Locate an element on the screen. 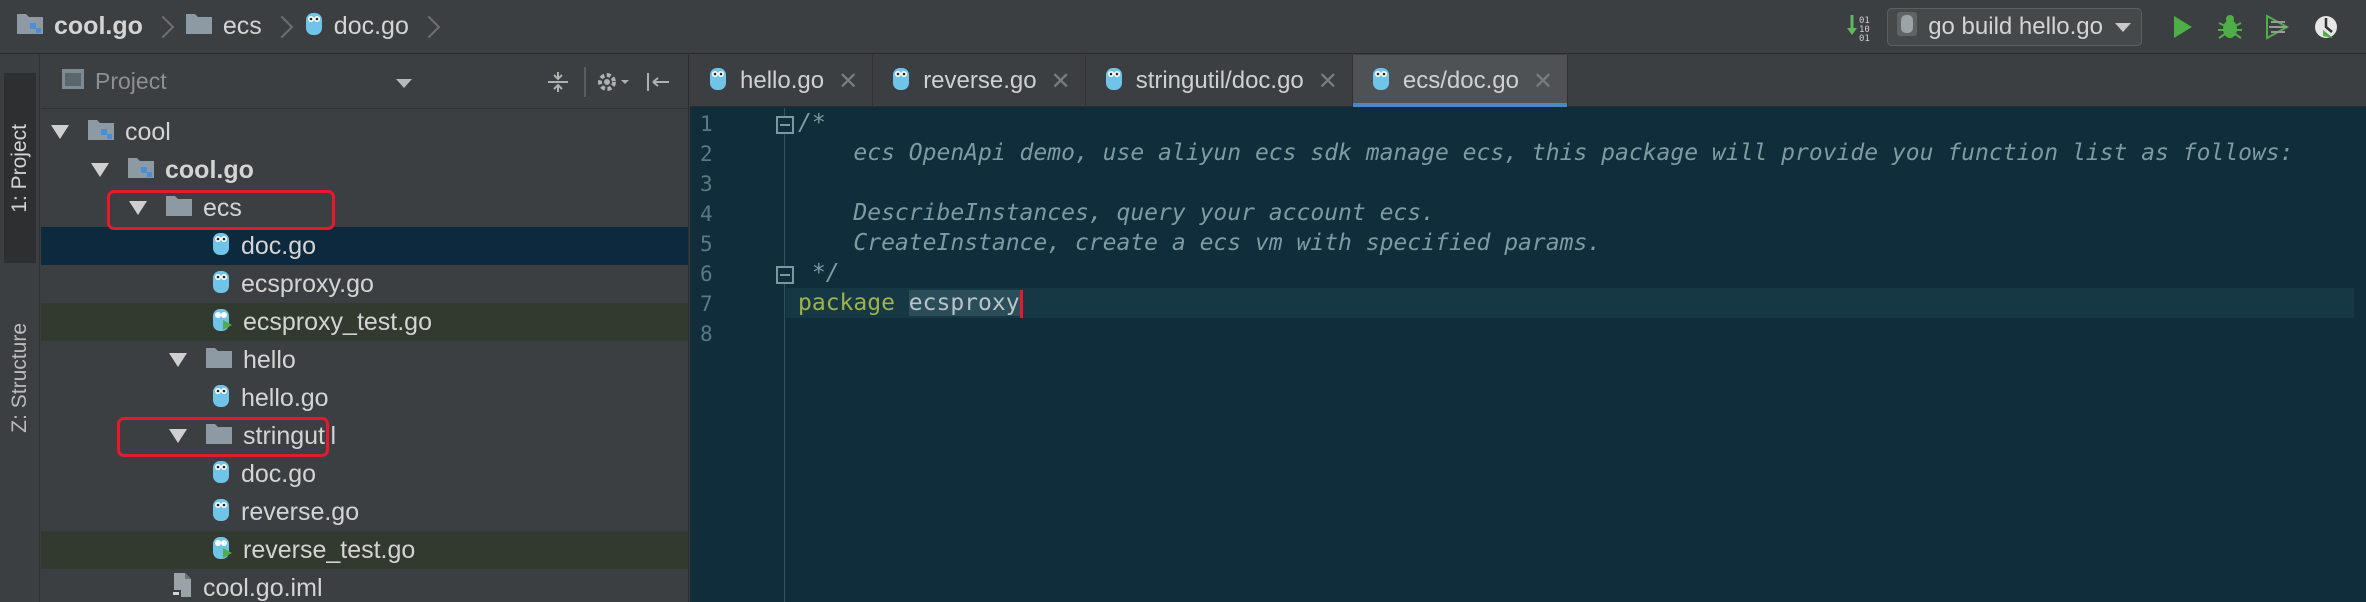 This screenshot has width=2366, height=602. tab-ecs-doc-go: ecs/doc.go ✕ is located at coordinates (1460, 81).